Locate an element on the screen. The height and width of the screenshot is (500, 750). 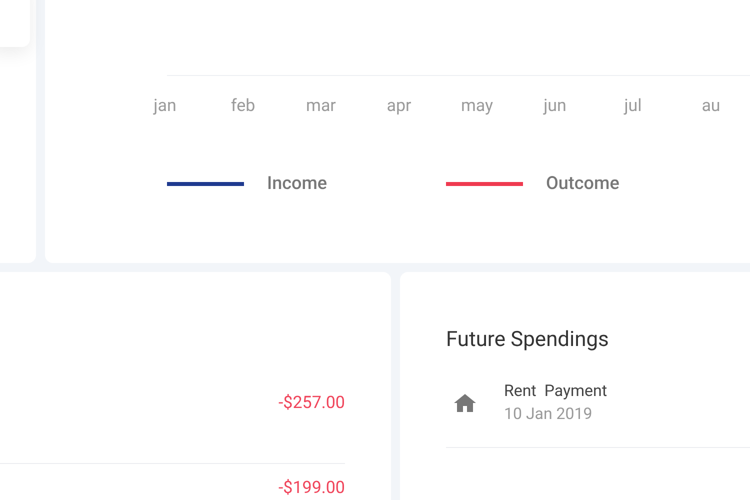
spending-name: Rent Payment is located at coordinates (556, 391).